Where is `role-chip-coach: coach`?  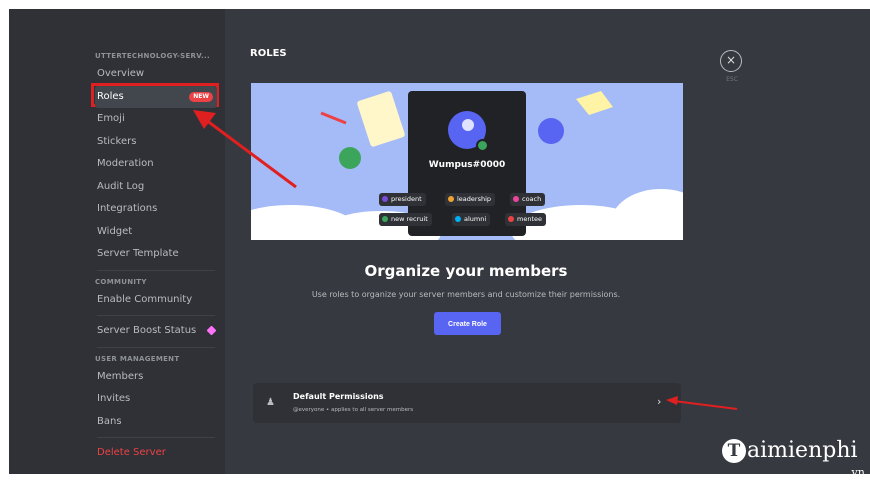
role-chip-coach: coach is located at coordinates (528, 199).